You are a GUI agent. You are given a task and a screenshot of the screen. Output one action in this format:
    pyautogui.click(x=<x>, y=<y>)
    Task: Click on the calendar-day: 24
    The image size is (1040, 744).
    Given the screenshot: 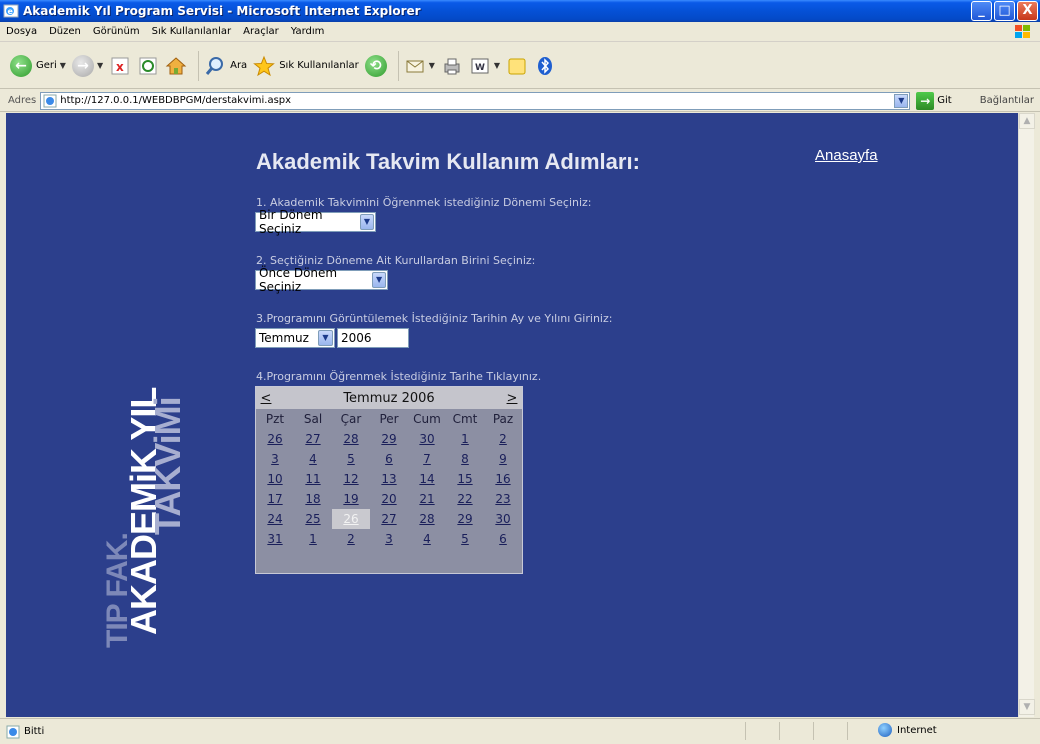 What is the action you would take?
    pyautogui.click(x=275, y=519)
    